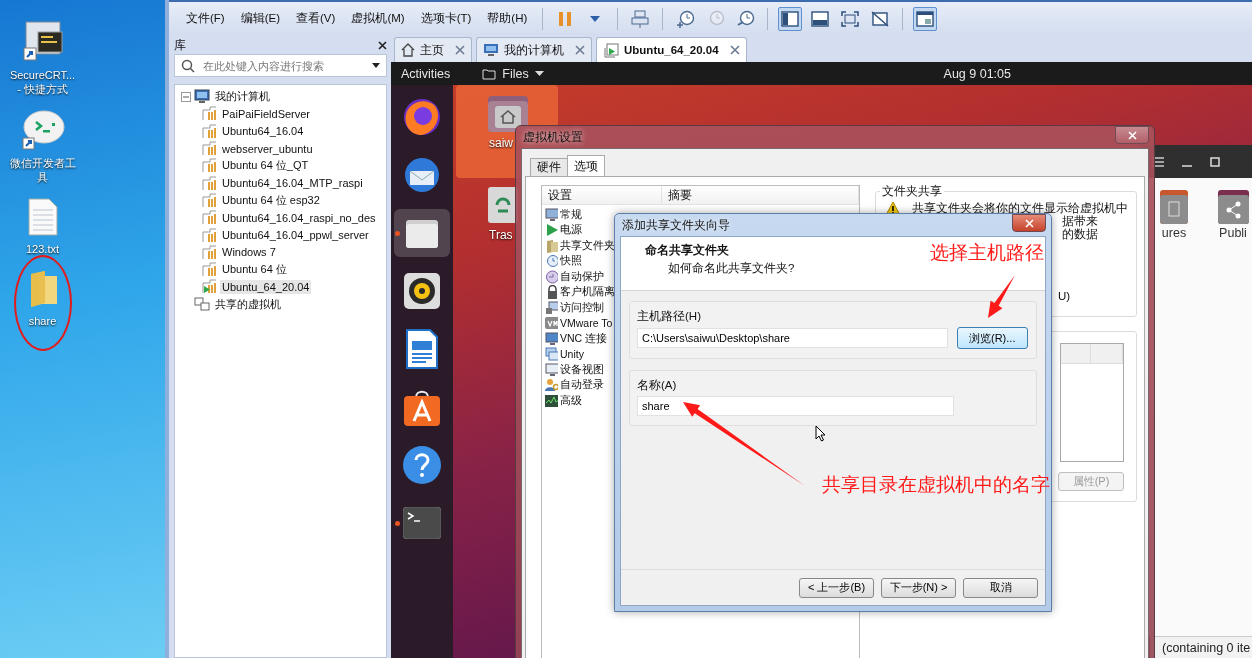 This screenshot has height=658, width=1252. Describe the element at coordinates (551, 354) in the screenshot. I see `windows-icon` at that location.